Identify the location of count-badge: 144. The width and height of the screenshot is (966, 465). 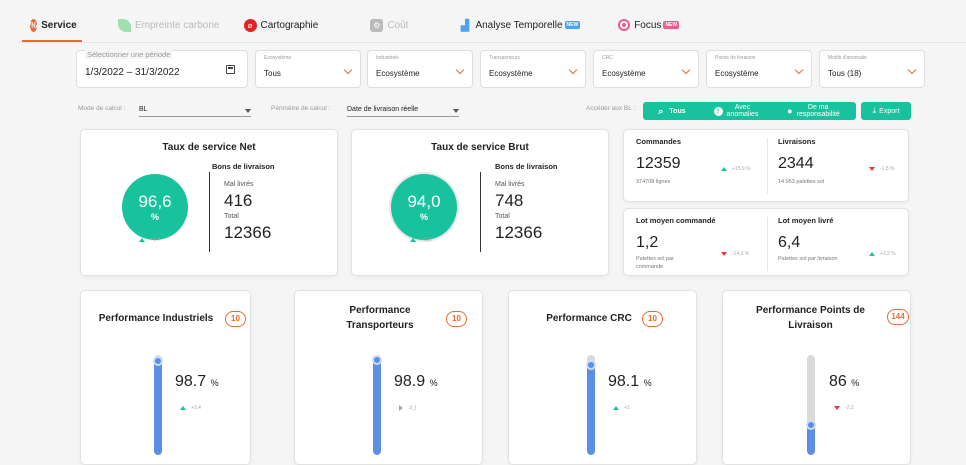
(898, 317).